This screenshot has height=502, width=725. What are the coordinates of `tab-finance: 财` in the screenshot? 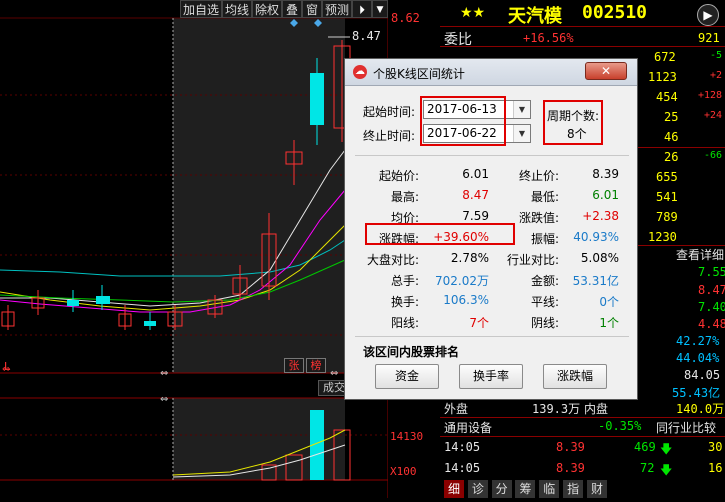 It's located at (596, 489).